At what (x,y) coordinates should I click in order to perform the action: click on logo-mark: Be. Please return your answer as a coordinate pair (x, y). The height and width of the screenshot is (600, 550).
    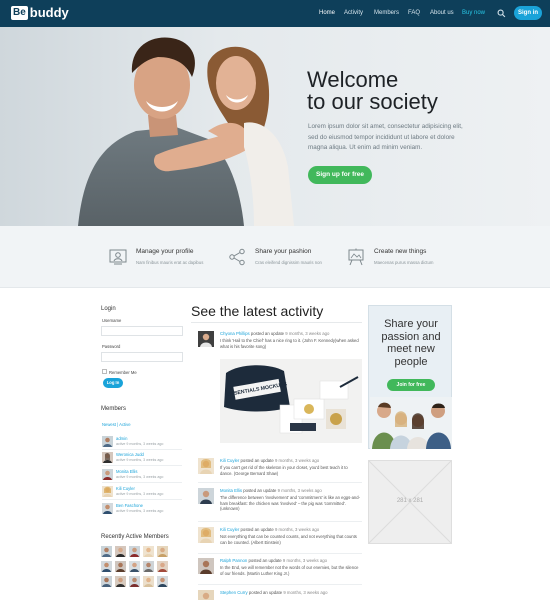
    Looking at the image, I should click on (19, 12).